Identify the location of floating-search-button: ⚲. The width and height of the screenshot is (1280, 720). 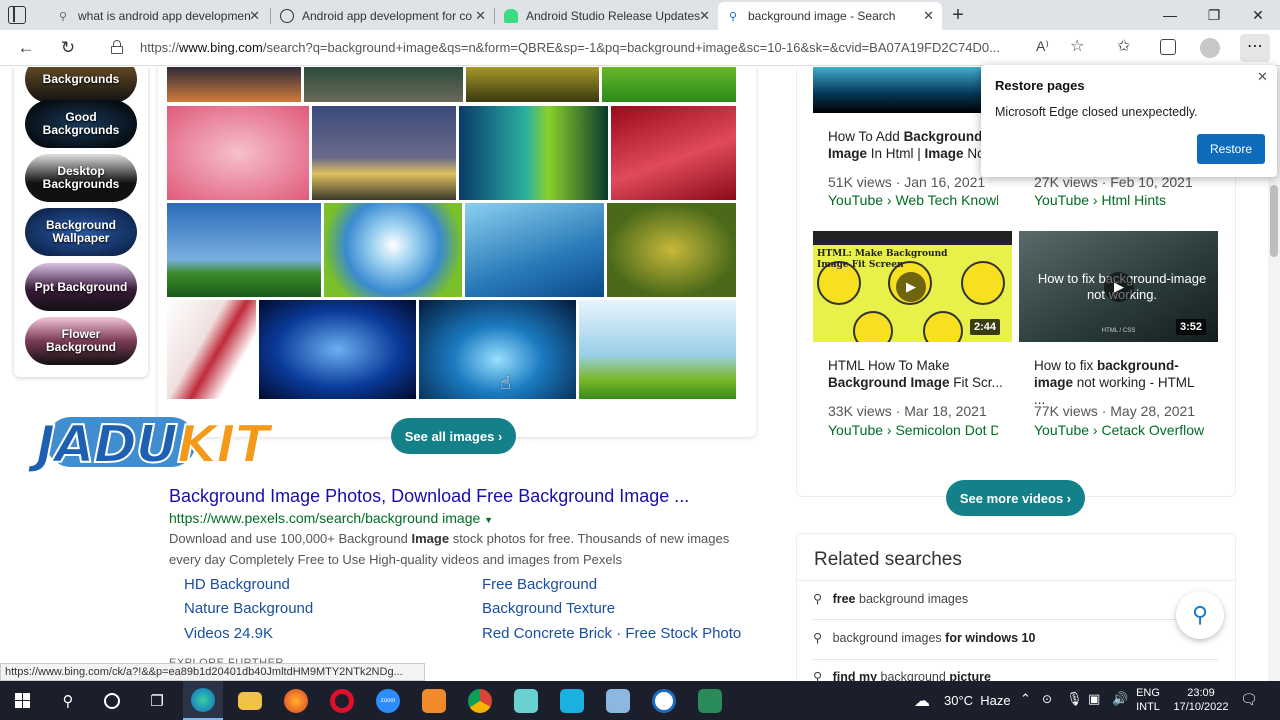
(1200, 615).